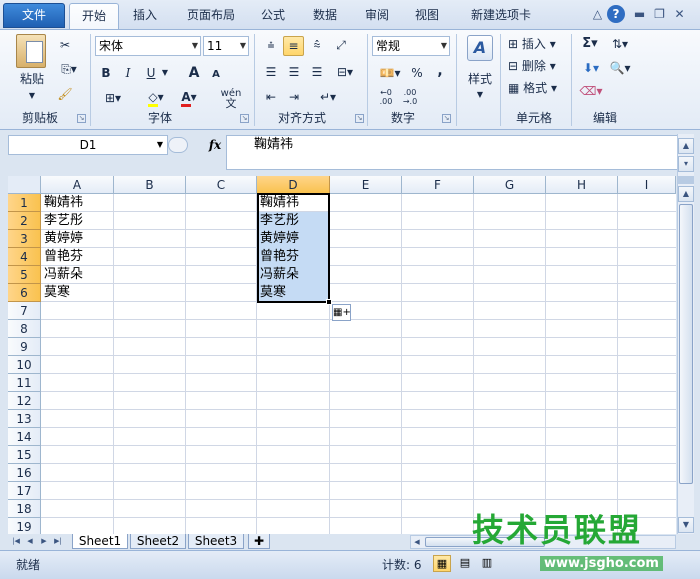  What do you see at coordinates (211, 16) in the screenshot?
I see `tab-page-layout: 页面布局` at bounding box center [211, 16].